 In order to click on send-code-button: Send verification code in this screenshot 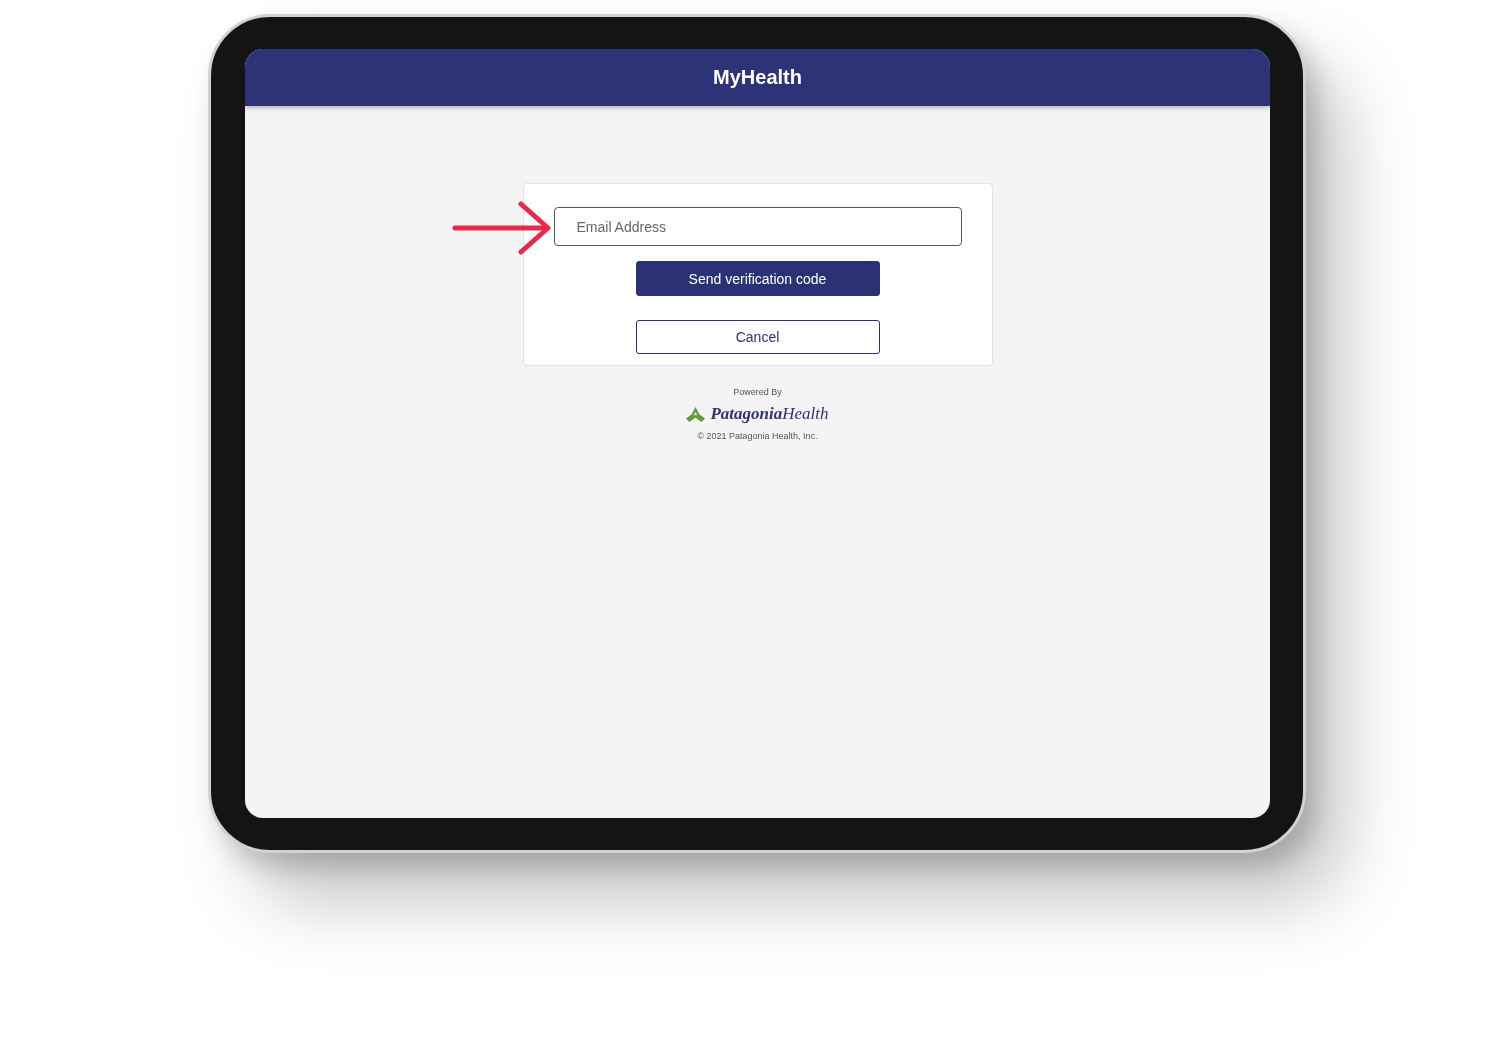, I will do `click(757, 278)`.